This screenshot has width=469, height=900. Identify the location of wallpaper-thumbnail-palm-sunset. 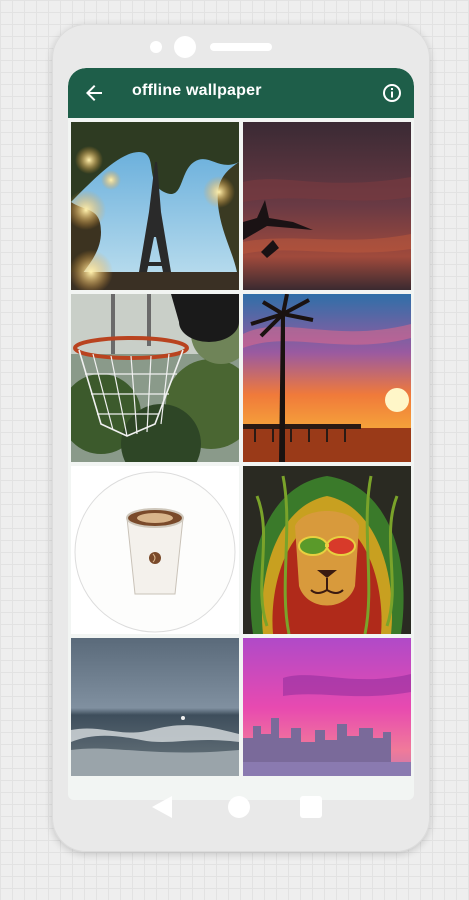
(327, 378).